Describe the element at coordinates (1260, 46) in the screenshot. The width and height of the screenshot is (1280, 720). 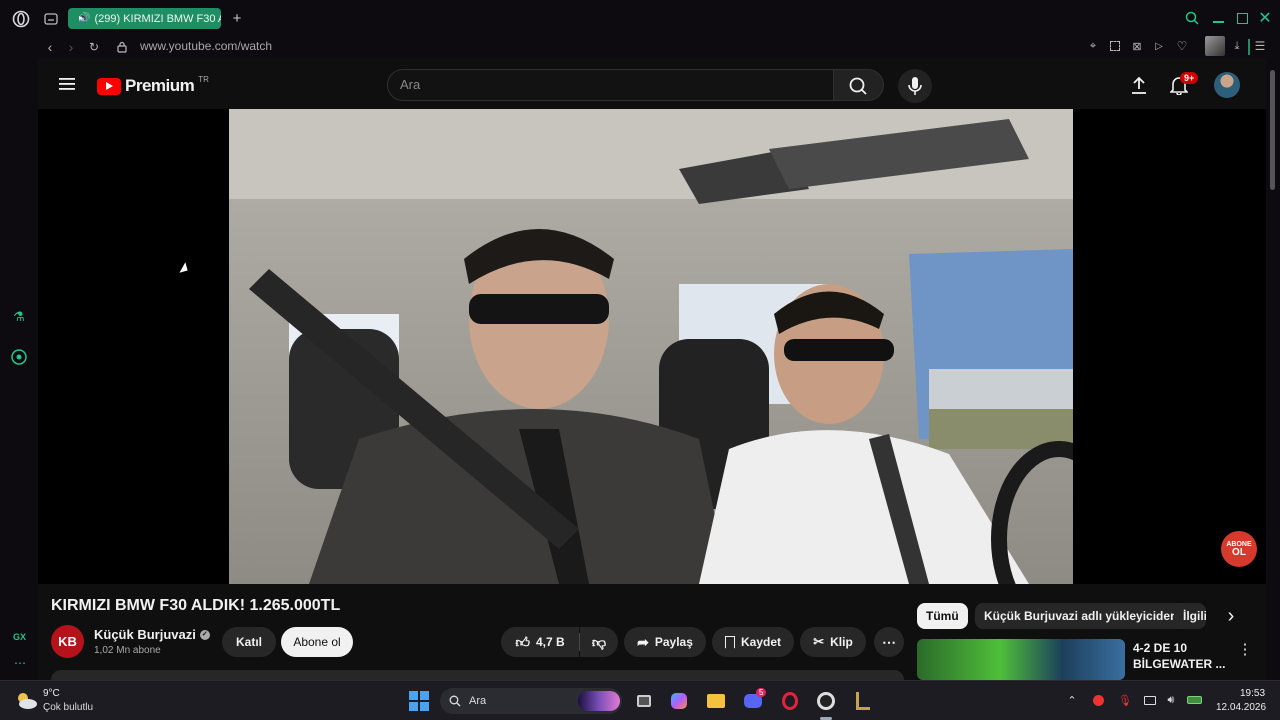
I see `menu-icon: ☰` at that location.